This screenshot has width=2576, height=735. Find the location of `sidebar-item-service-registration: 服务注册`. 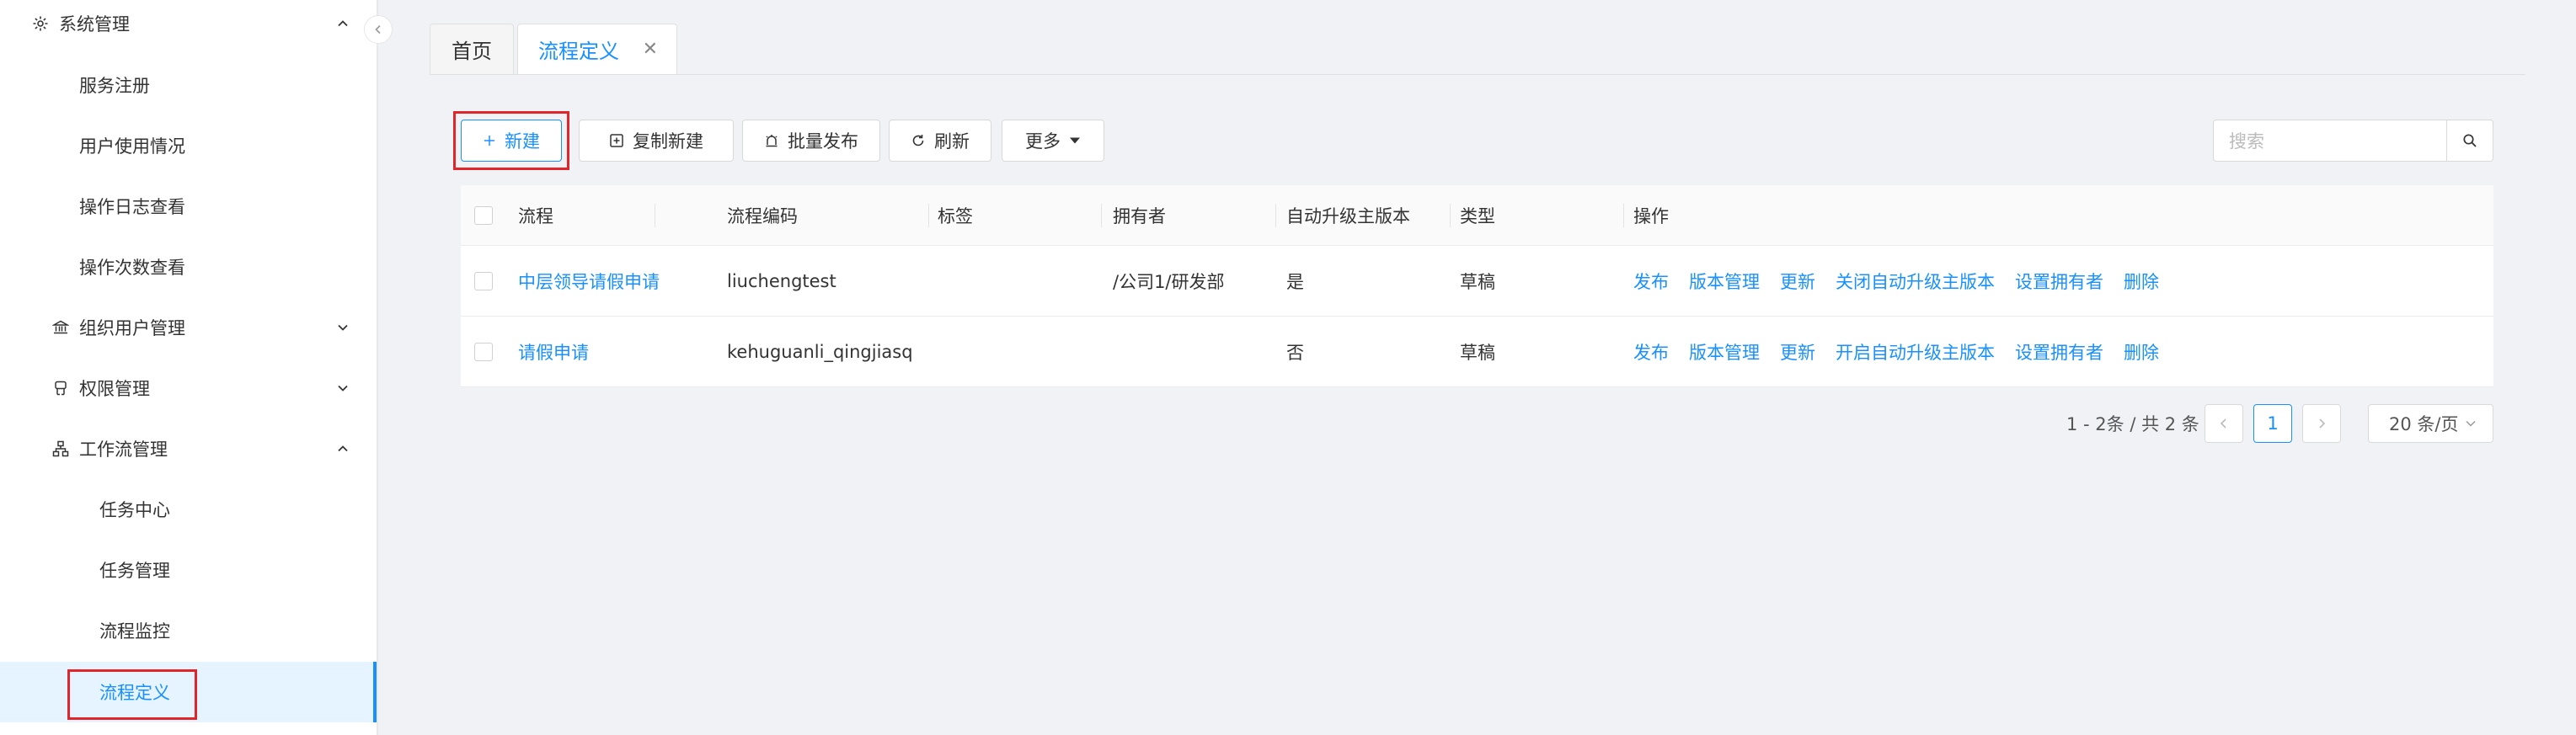

sidebar-item-service-registration: 服务注册 is located at coordinates (188, 85).